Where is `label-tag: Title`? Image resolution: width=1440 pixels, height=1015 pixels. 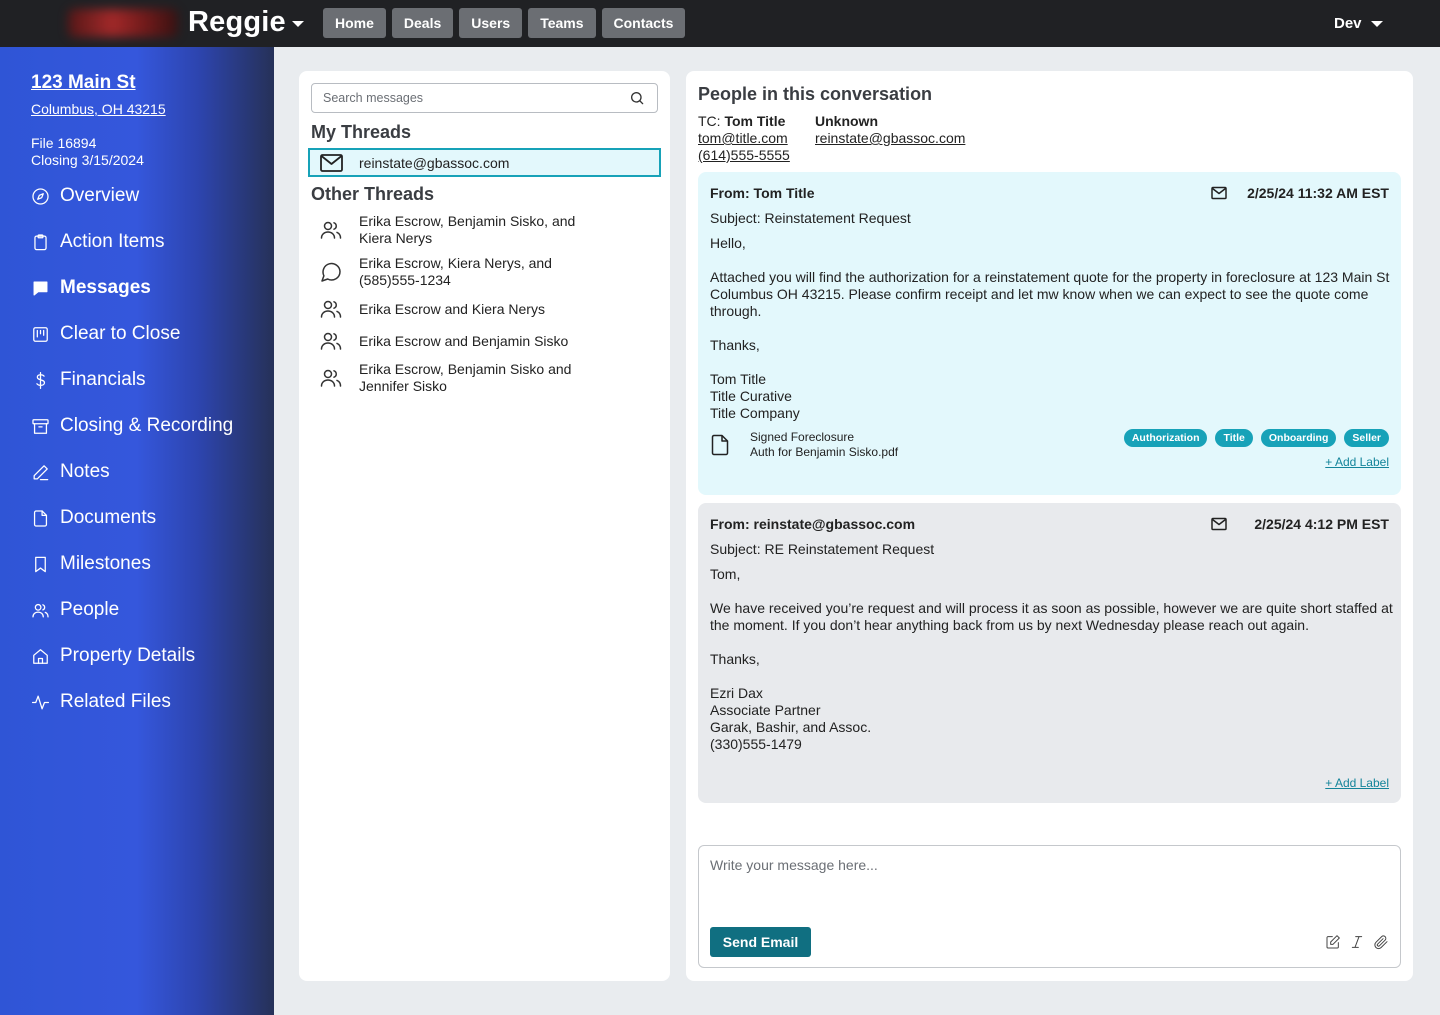 label-tag: Title is located at coordinates (1234, 438).